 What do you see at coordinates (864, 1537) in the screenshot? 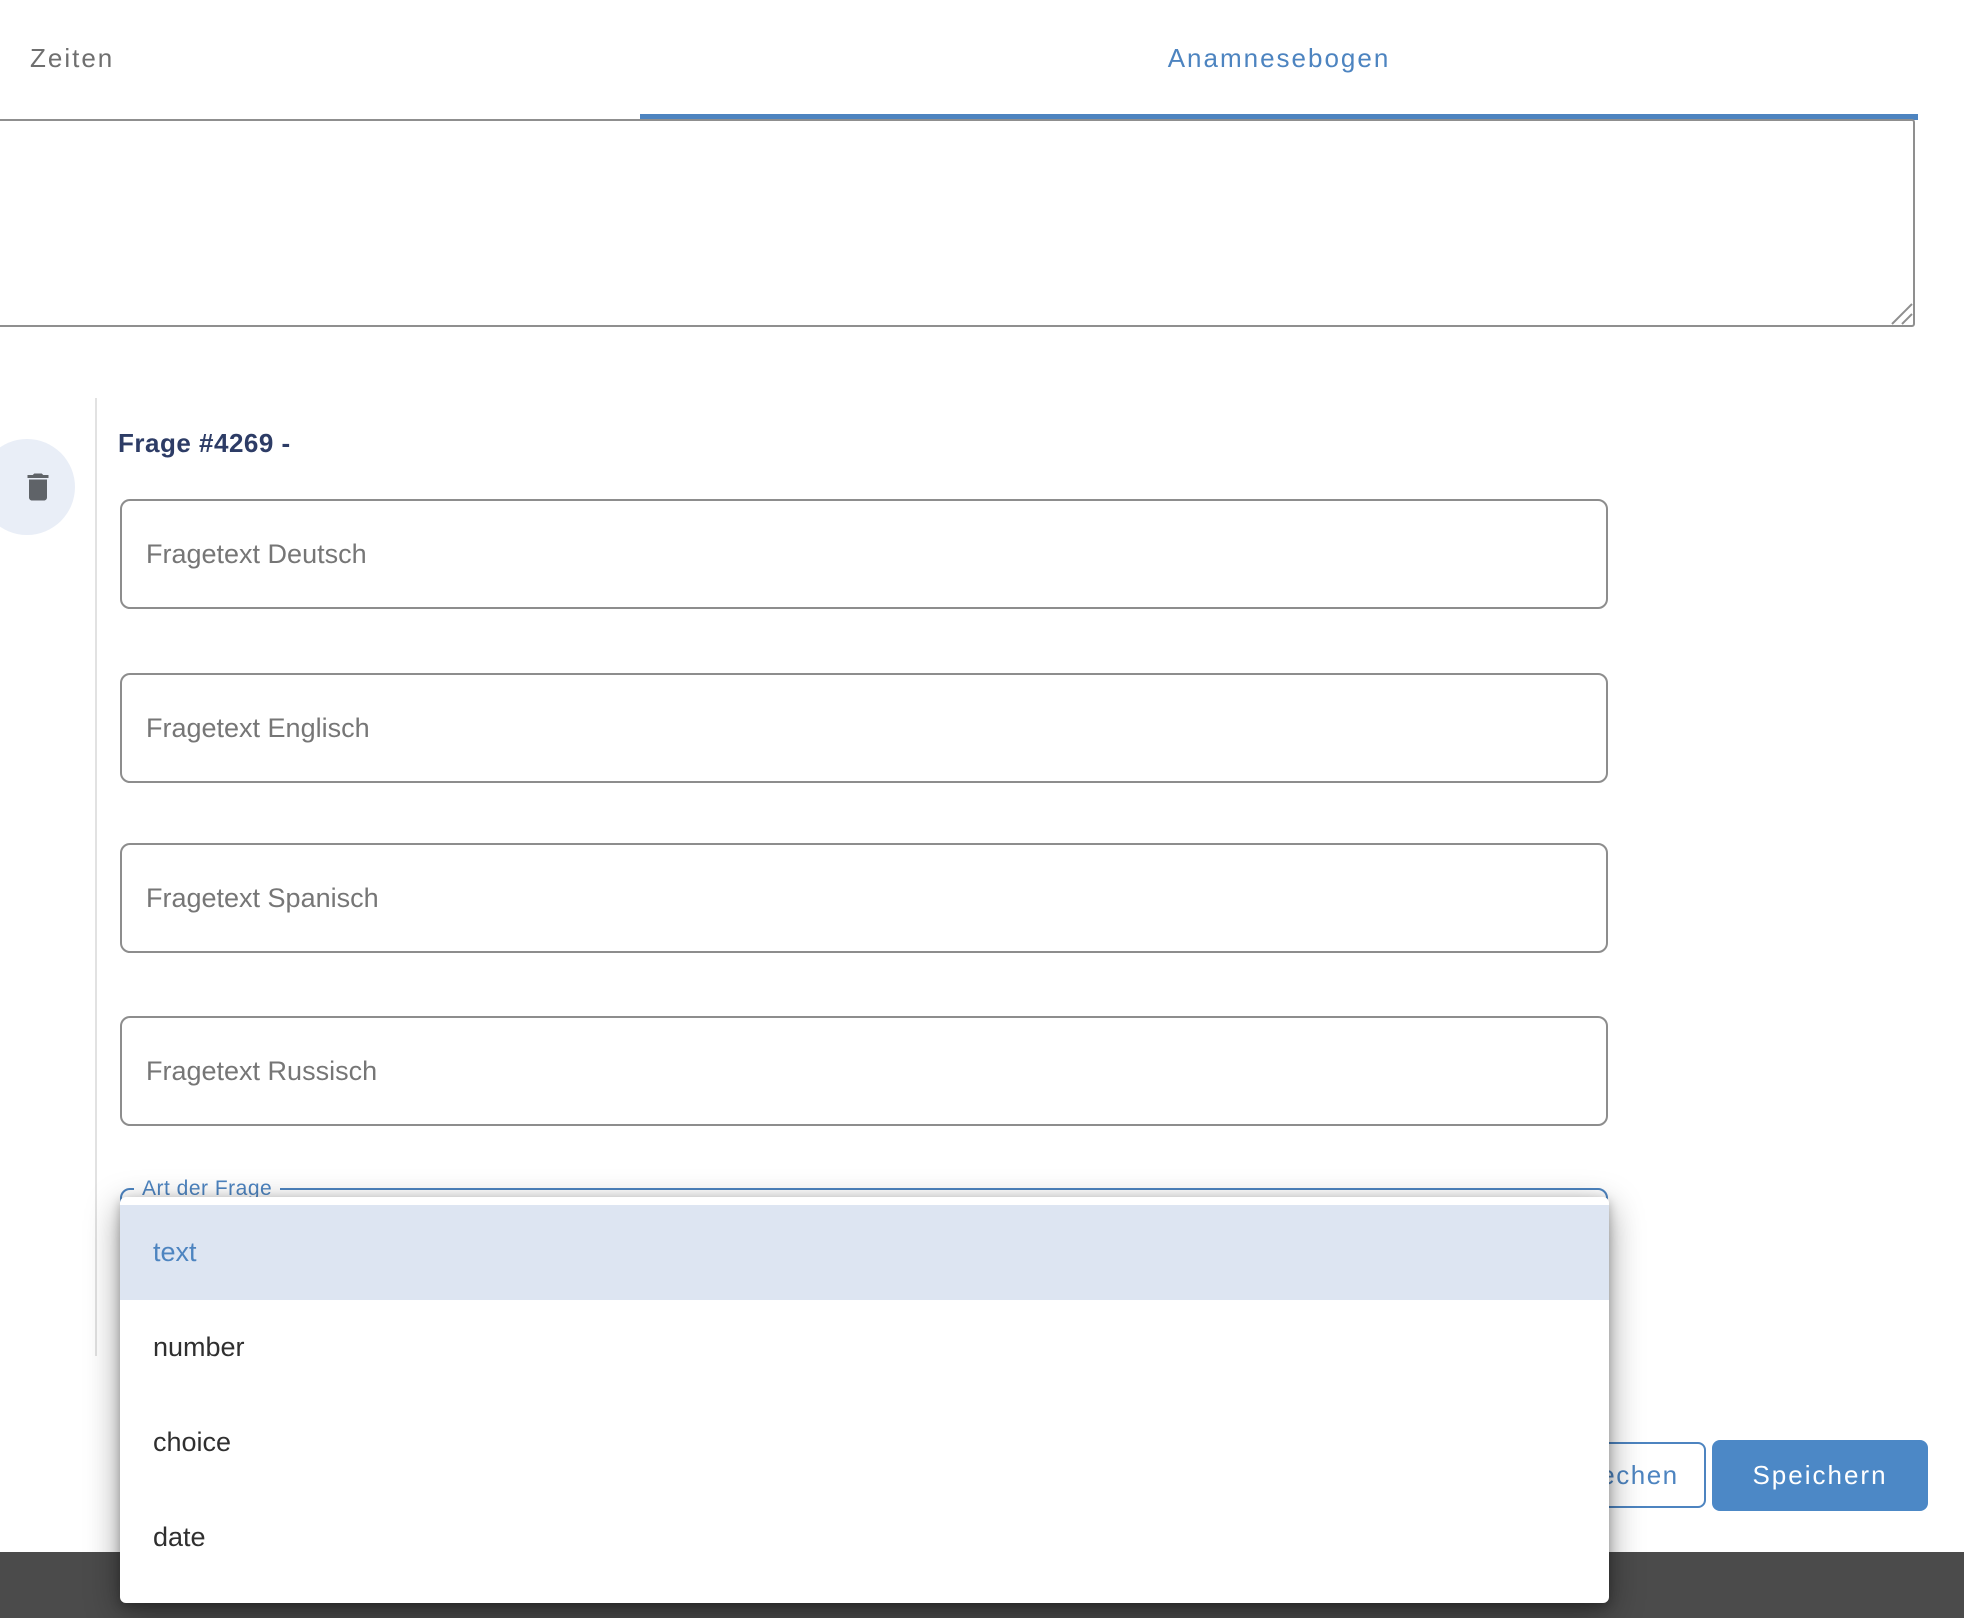
I see `menu-option-date: date` at bounding box center [864, 1537].